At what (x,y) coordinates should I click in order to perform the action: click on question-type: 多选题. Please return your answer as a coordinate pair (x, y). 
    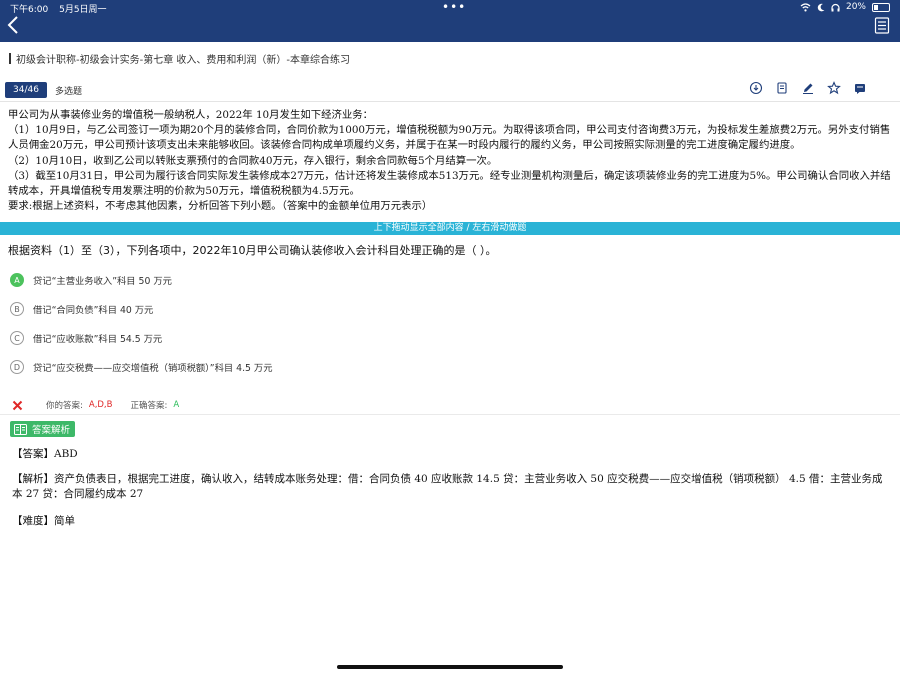
    Looking at the image, I should click on (68, 91).